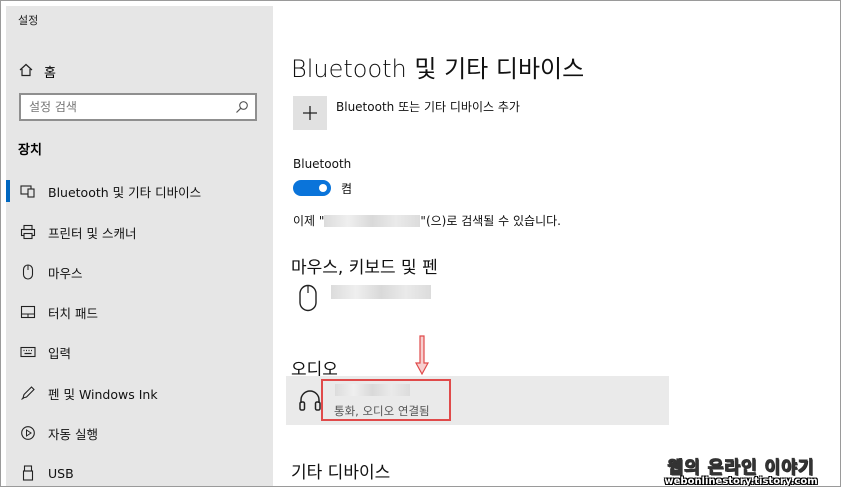 The image size is (841, 487). Describe the element at coordinates (139, 232) in the screenshot. I see `sidebar-item-printers: 프린터 및 스캐너` at that location.